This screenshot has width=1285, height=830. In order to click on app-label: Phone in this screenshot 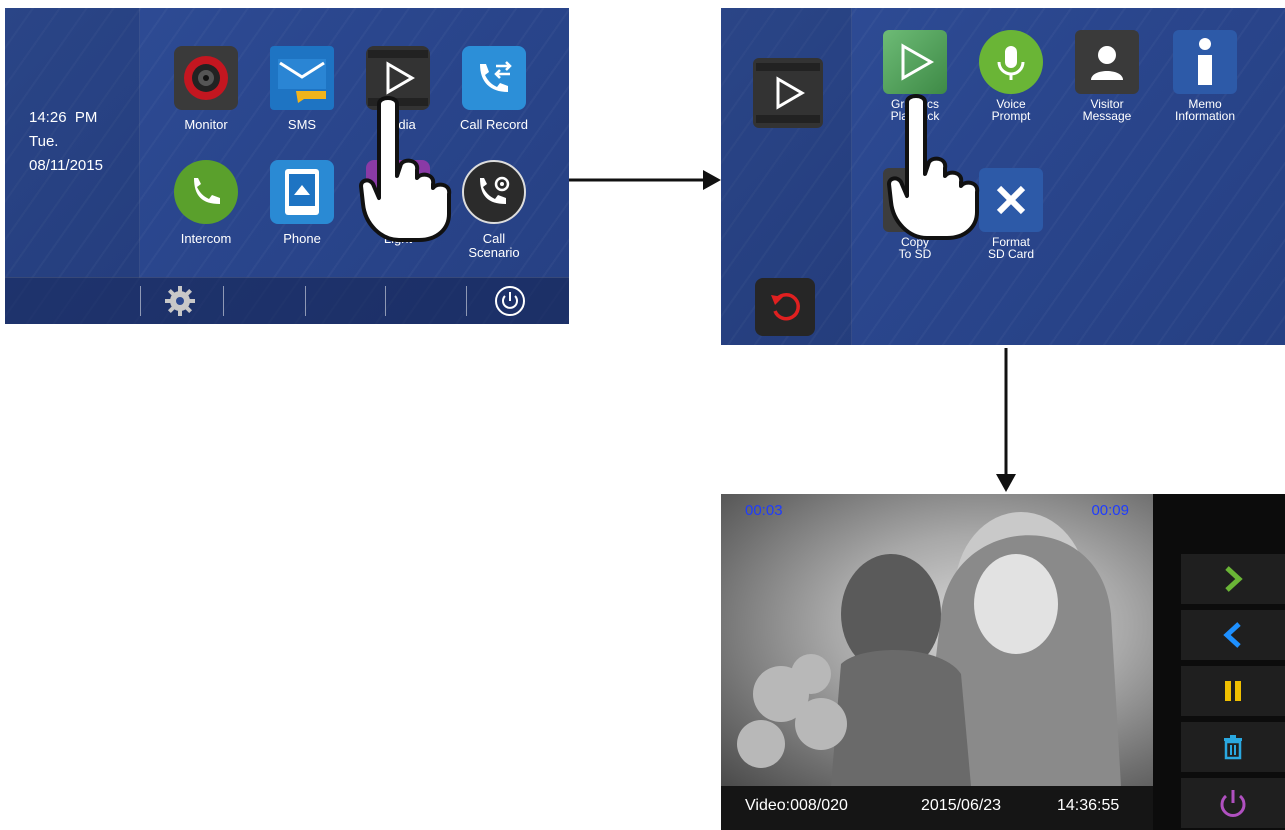, I will do `click(302, 238)`.